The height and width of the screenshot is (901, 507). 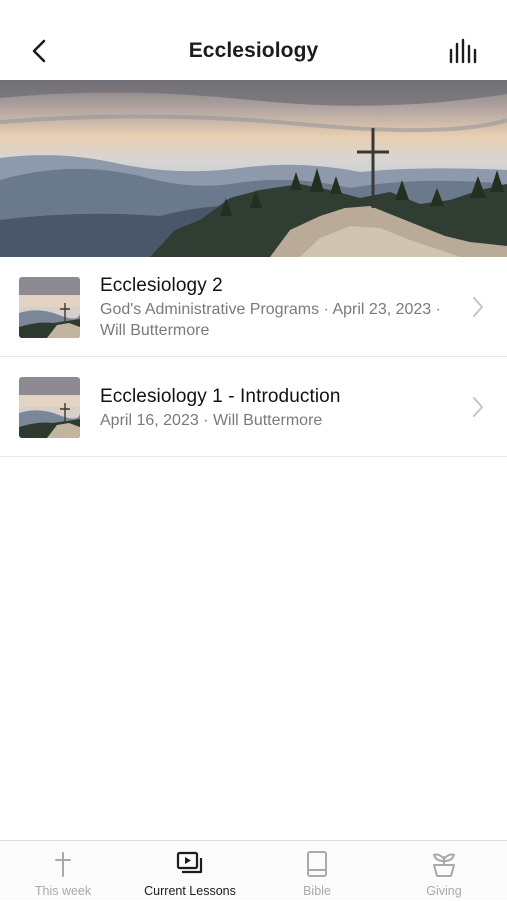 What do you see at coordinates (253, 11) in the screenshot?
I see `status-bar` at bounding box center [253, 11].